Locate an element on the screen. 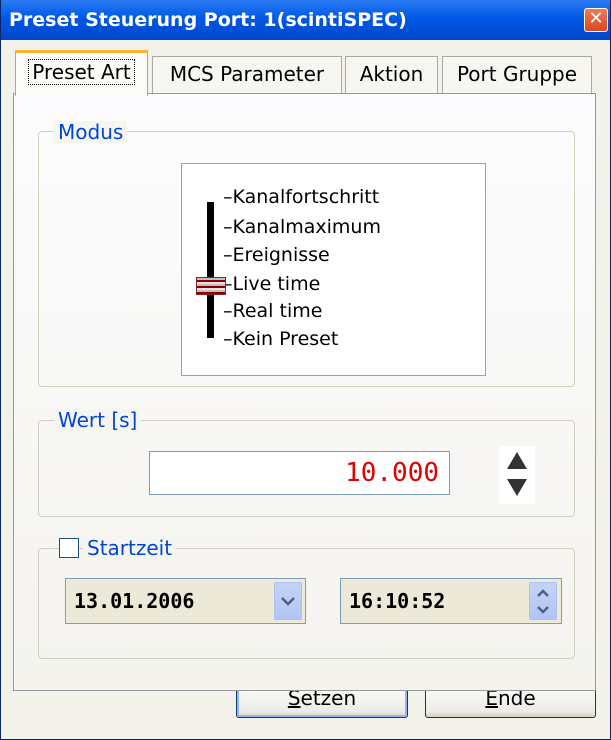  chevron-down-icon is located at coordinates (288, 601).